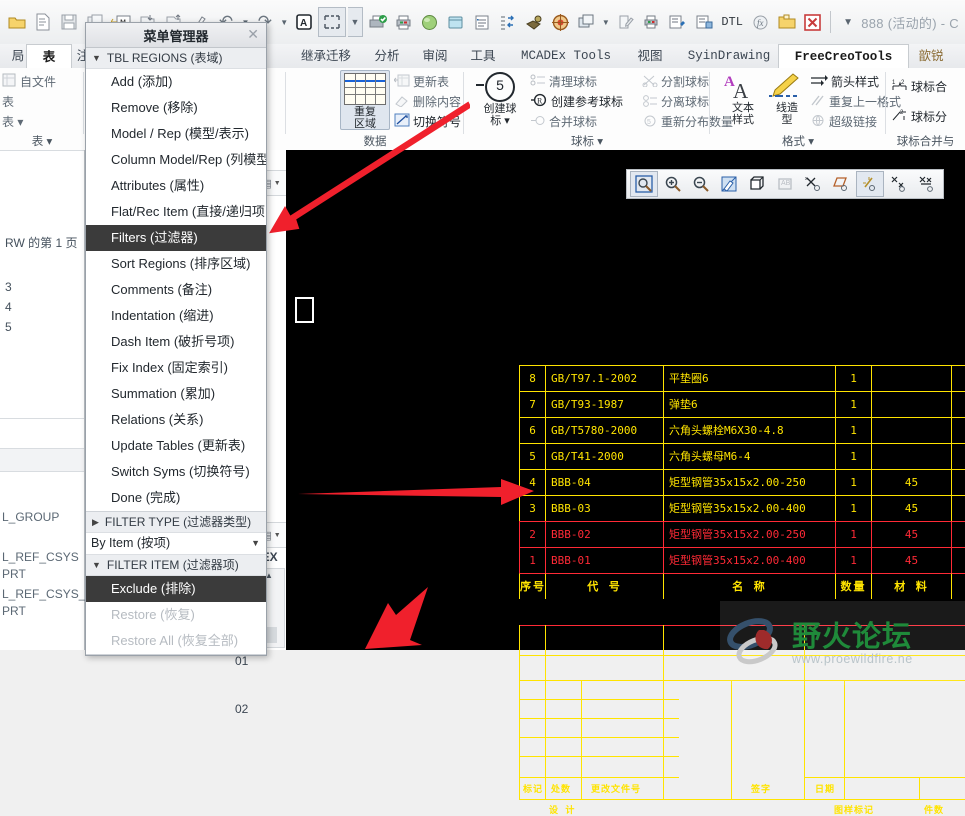 The width and height of the screenshot is (965, 816). What do you see at coordinates (813, 184) in the screenshot?
I see `datum-plane-display-icon: x` at bounding box center [813, 184].